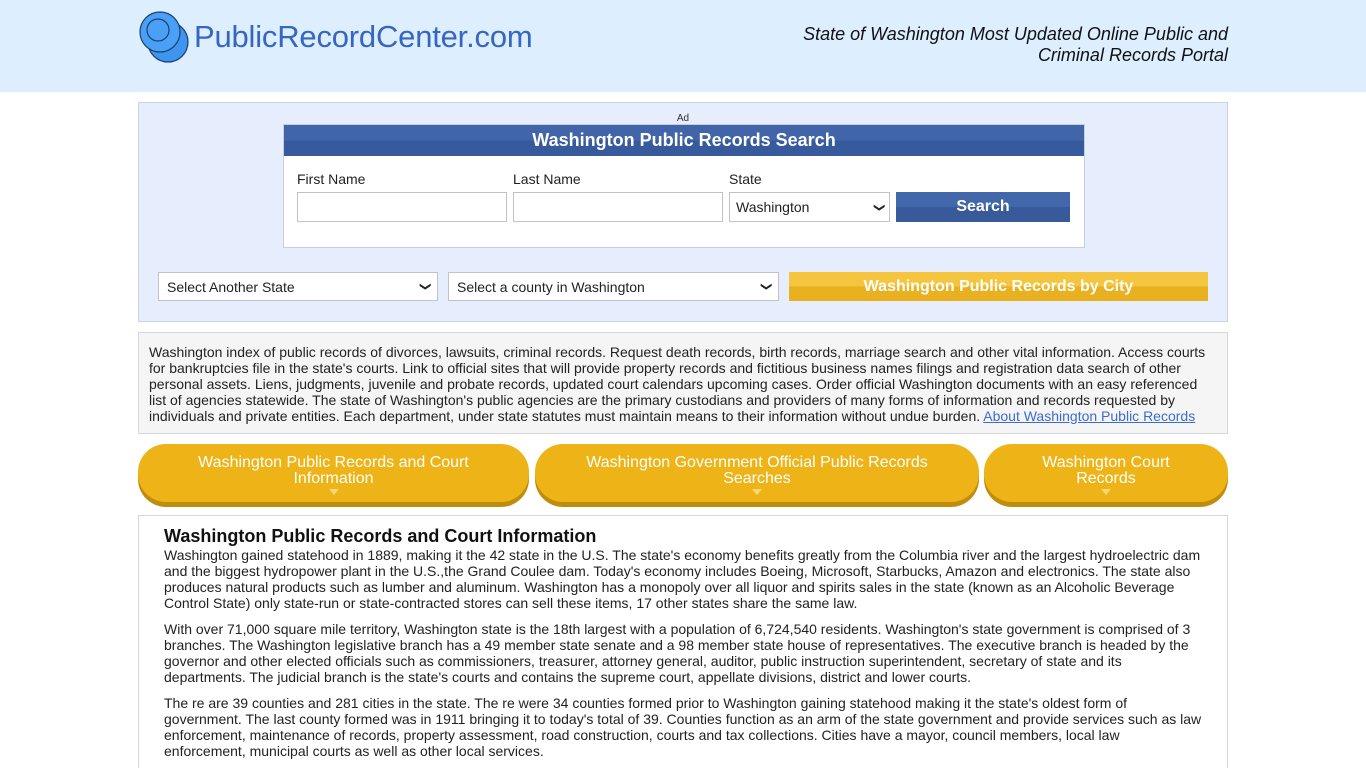 This screenshot has width=1366, height=768. What do you see at coordinates (1089, 416) in the screenshot?
I see `about-public-records-link: About Washington Public Records` at bounding box center [1089, 416].